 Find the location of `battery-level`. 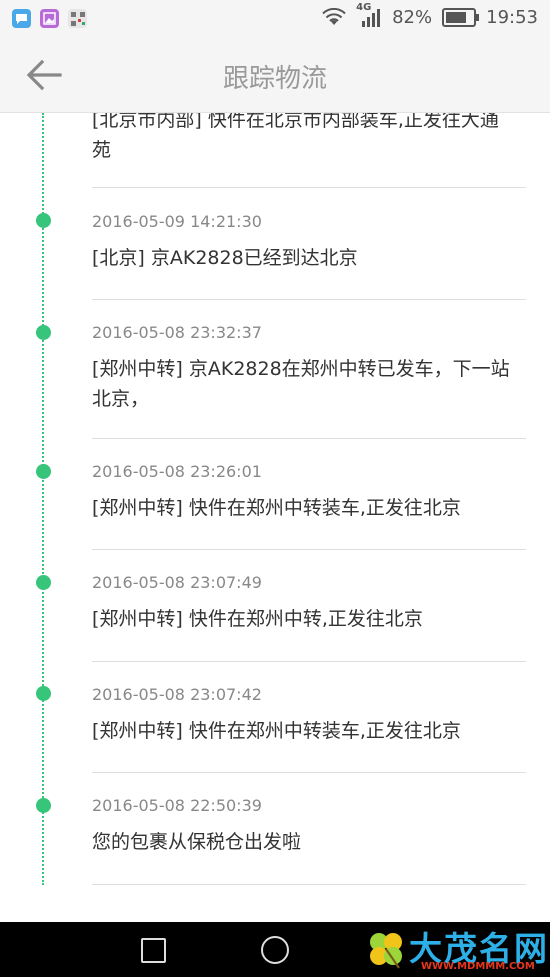

battery-level is located at coordinates (456, 17).